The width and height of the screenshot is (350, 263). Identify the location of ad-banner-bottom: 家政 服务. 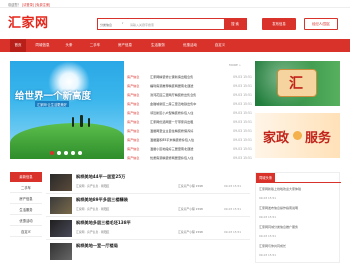
(297, 135).